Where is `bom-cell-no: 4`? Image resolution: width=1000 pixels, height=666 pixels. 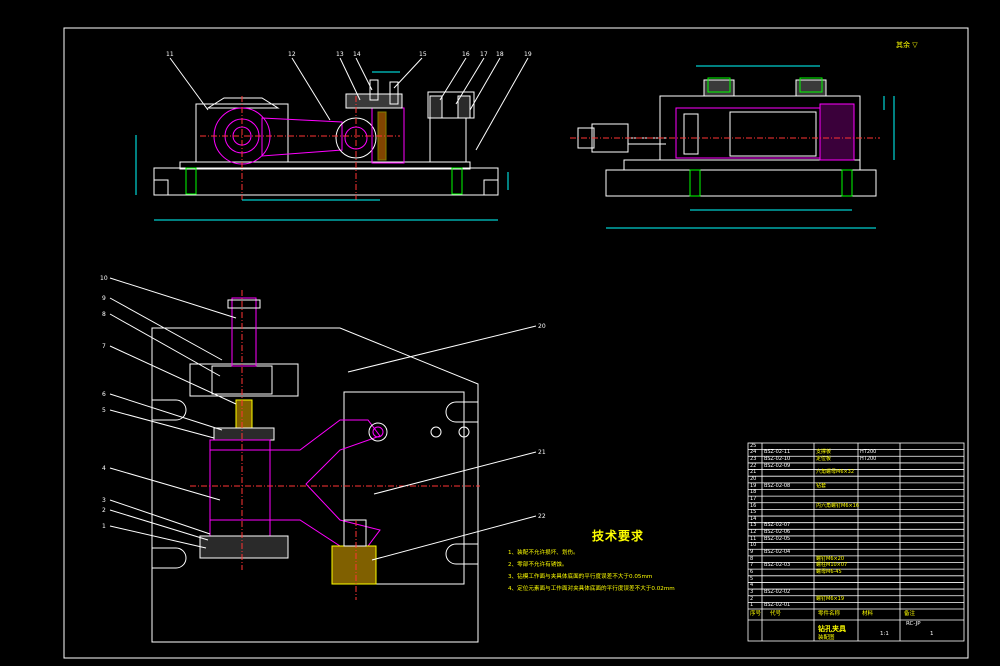
bom-cell-no: 4 is located at coordinates (752, 585).